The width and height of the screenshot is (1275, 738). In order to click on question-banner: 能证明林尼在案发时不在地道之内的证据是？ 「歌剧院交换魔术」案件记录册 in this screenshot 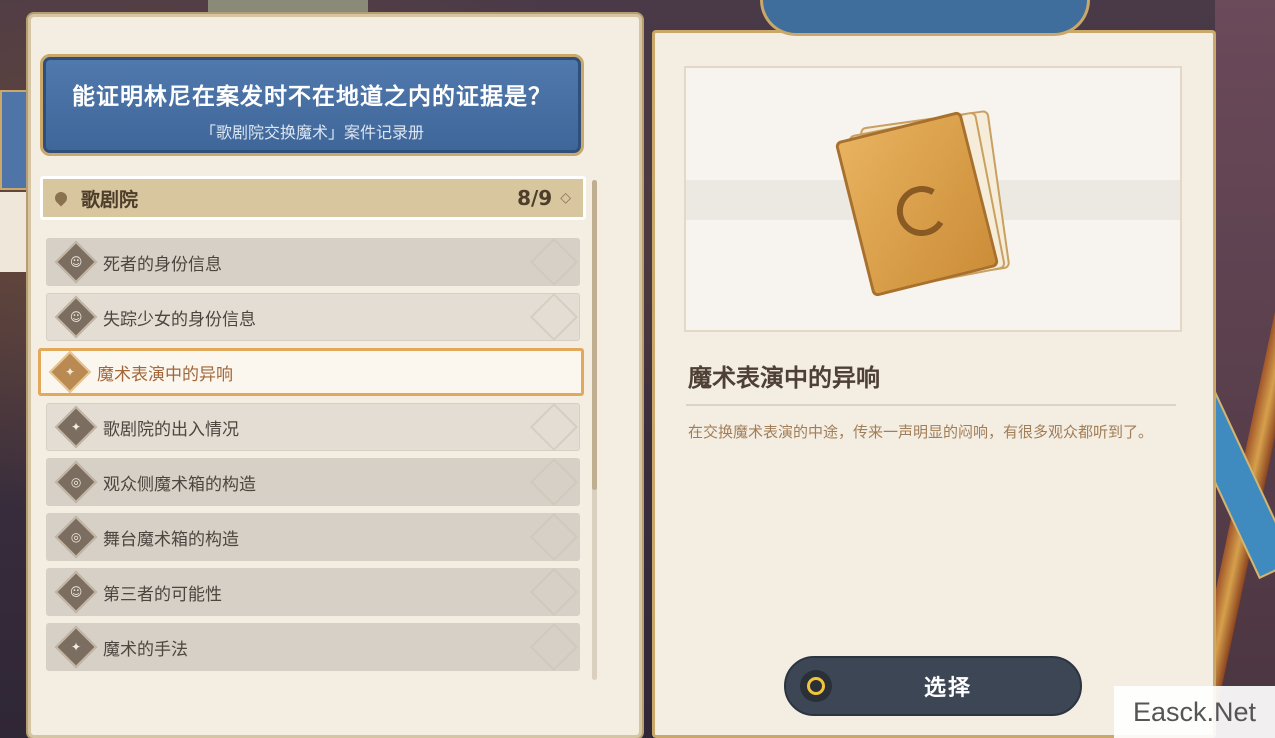, I will do `click(312, 105)`.